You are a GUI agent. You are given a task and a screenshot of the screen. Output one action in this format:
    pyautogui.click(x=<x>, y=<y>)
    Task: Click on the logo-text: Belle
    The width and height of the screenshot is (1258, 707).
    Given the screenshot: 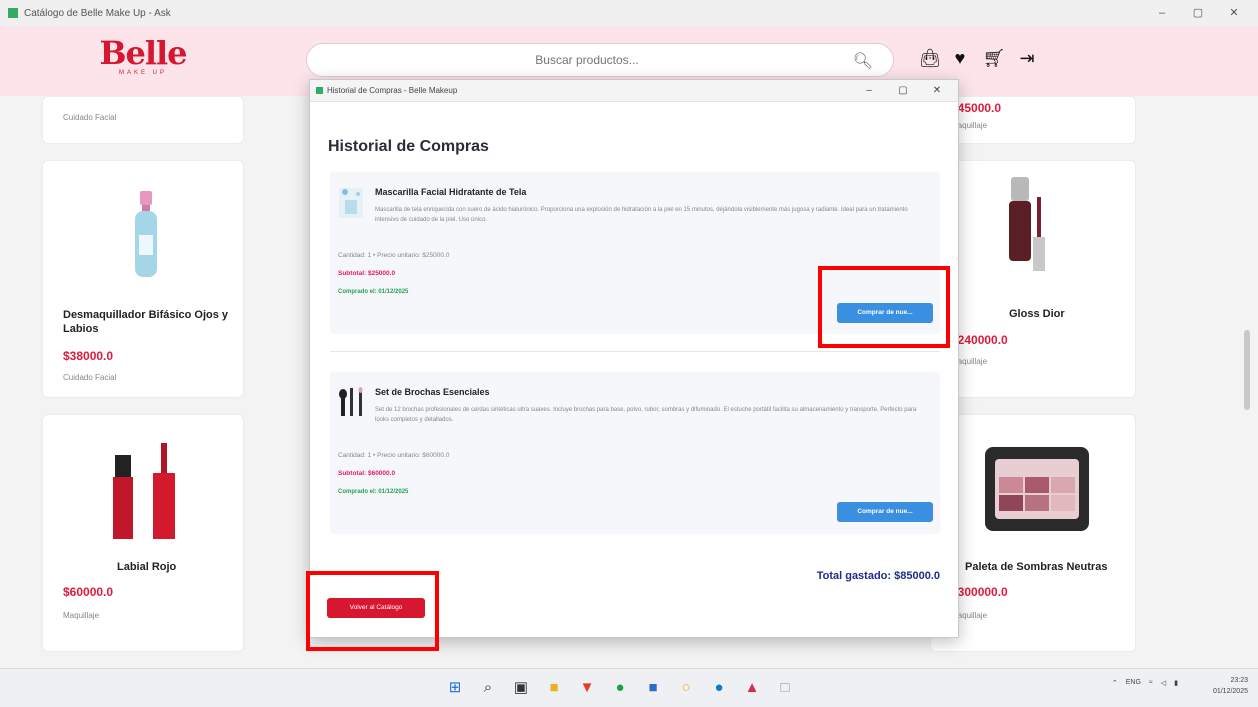 What is the action you would take?
    pyautogui.click(x=143, y=53)
    